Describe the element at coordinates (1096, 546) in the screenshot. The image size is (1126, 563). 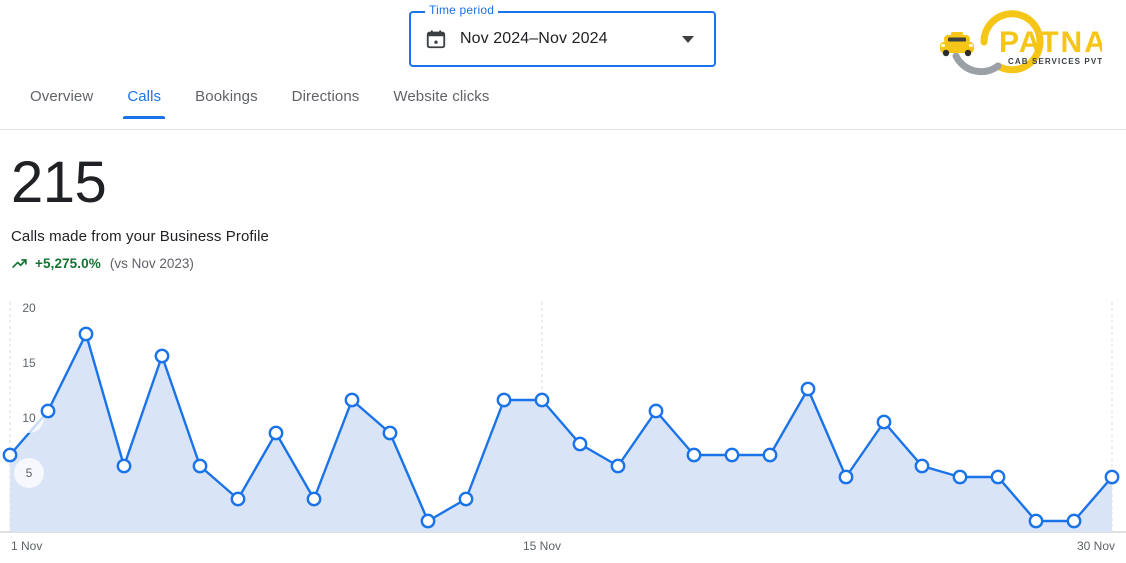
I see `svg-text: 30 Nov` at that location.